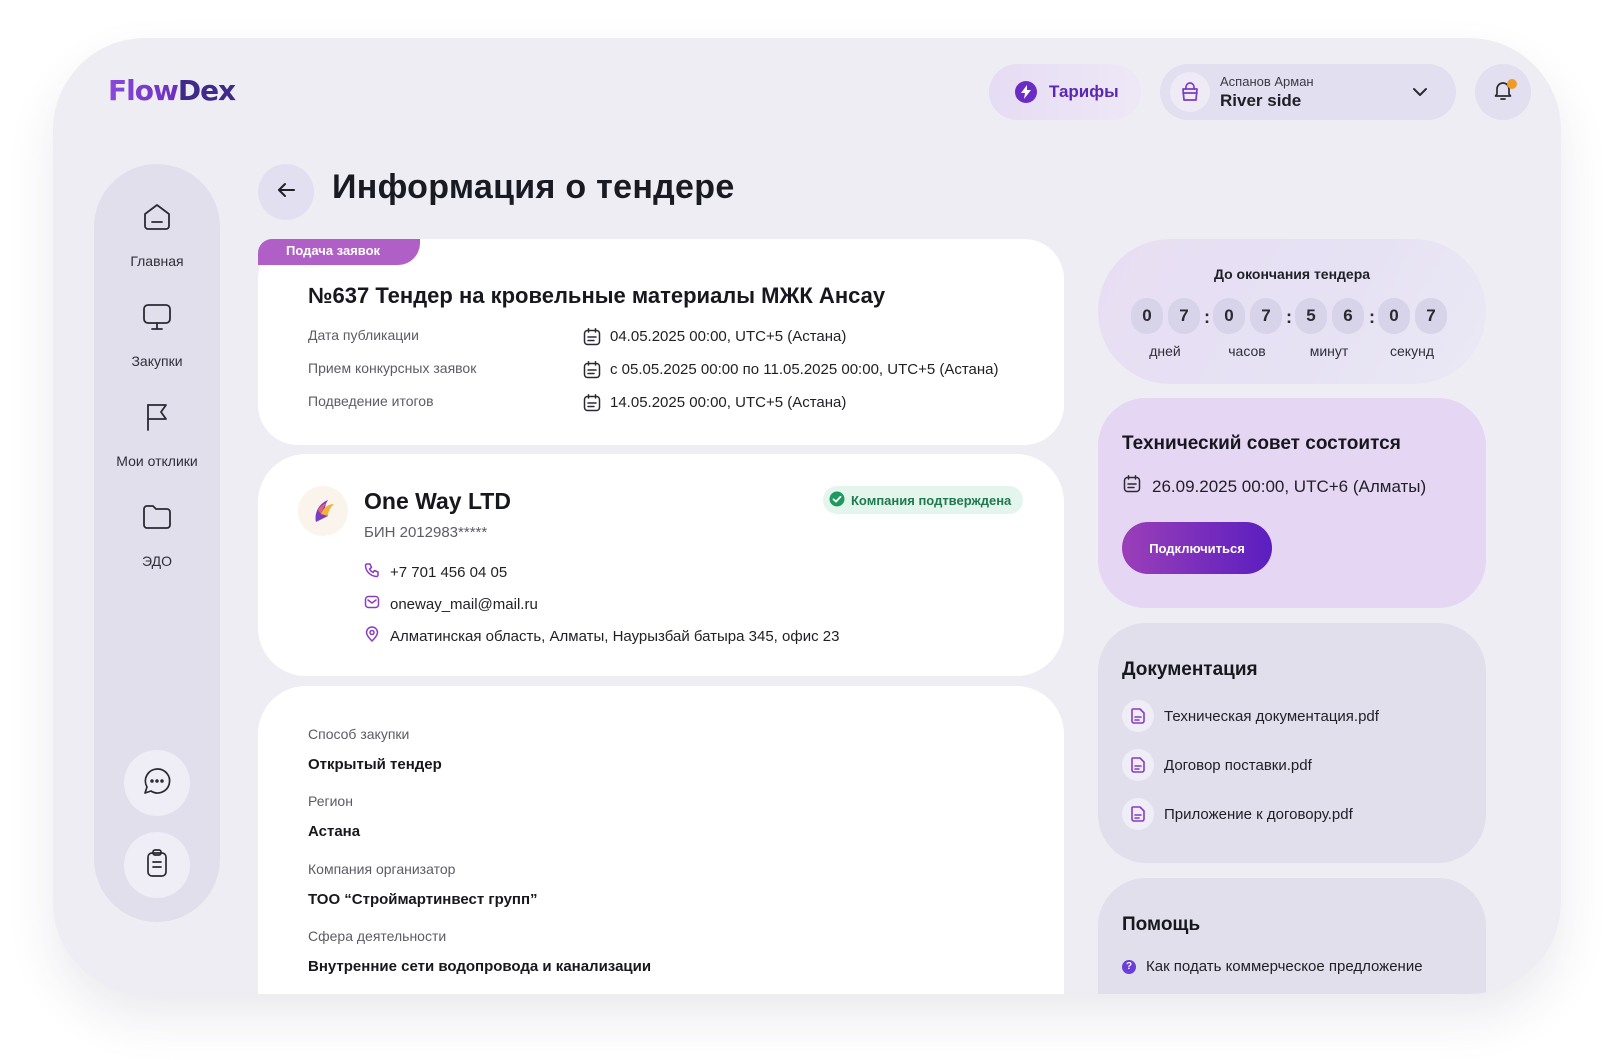 This screenshot has height=1060, width=1612. I want to click on sidebar-item-label: Главная, so click(157, 261).